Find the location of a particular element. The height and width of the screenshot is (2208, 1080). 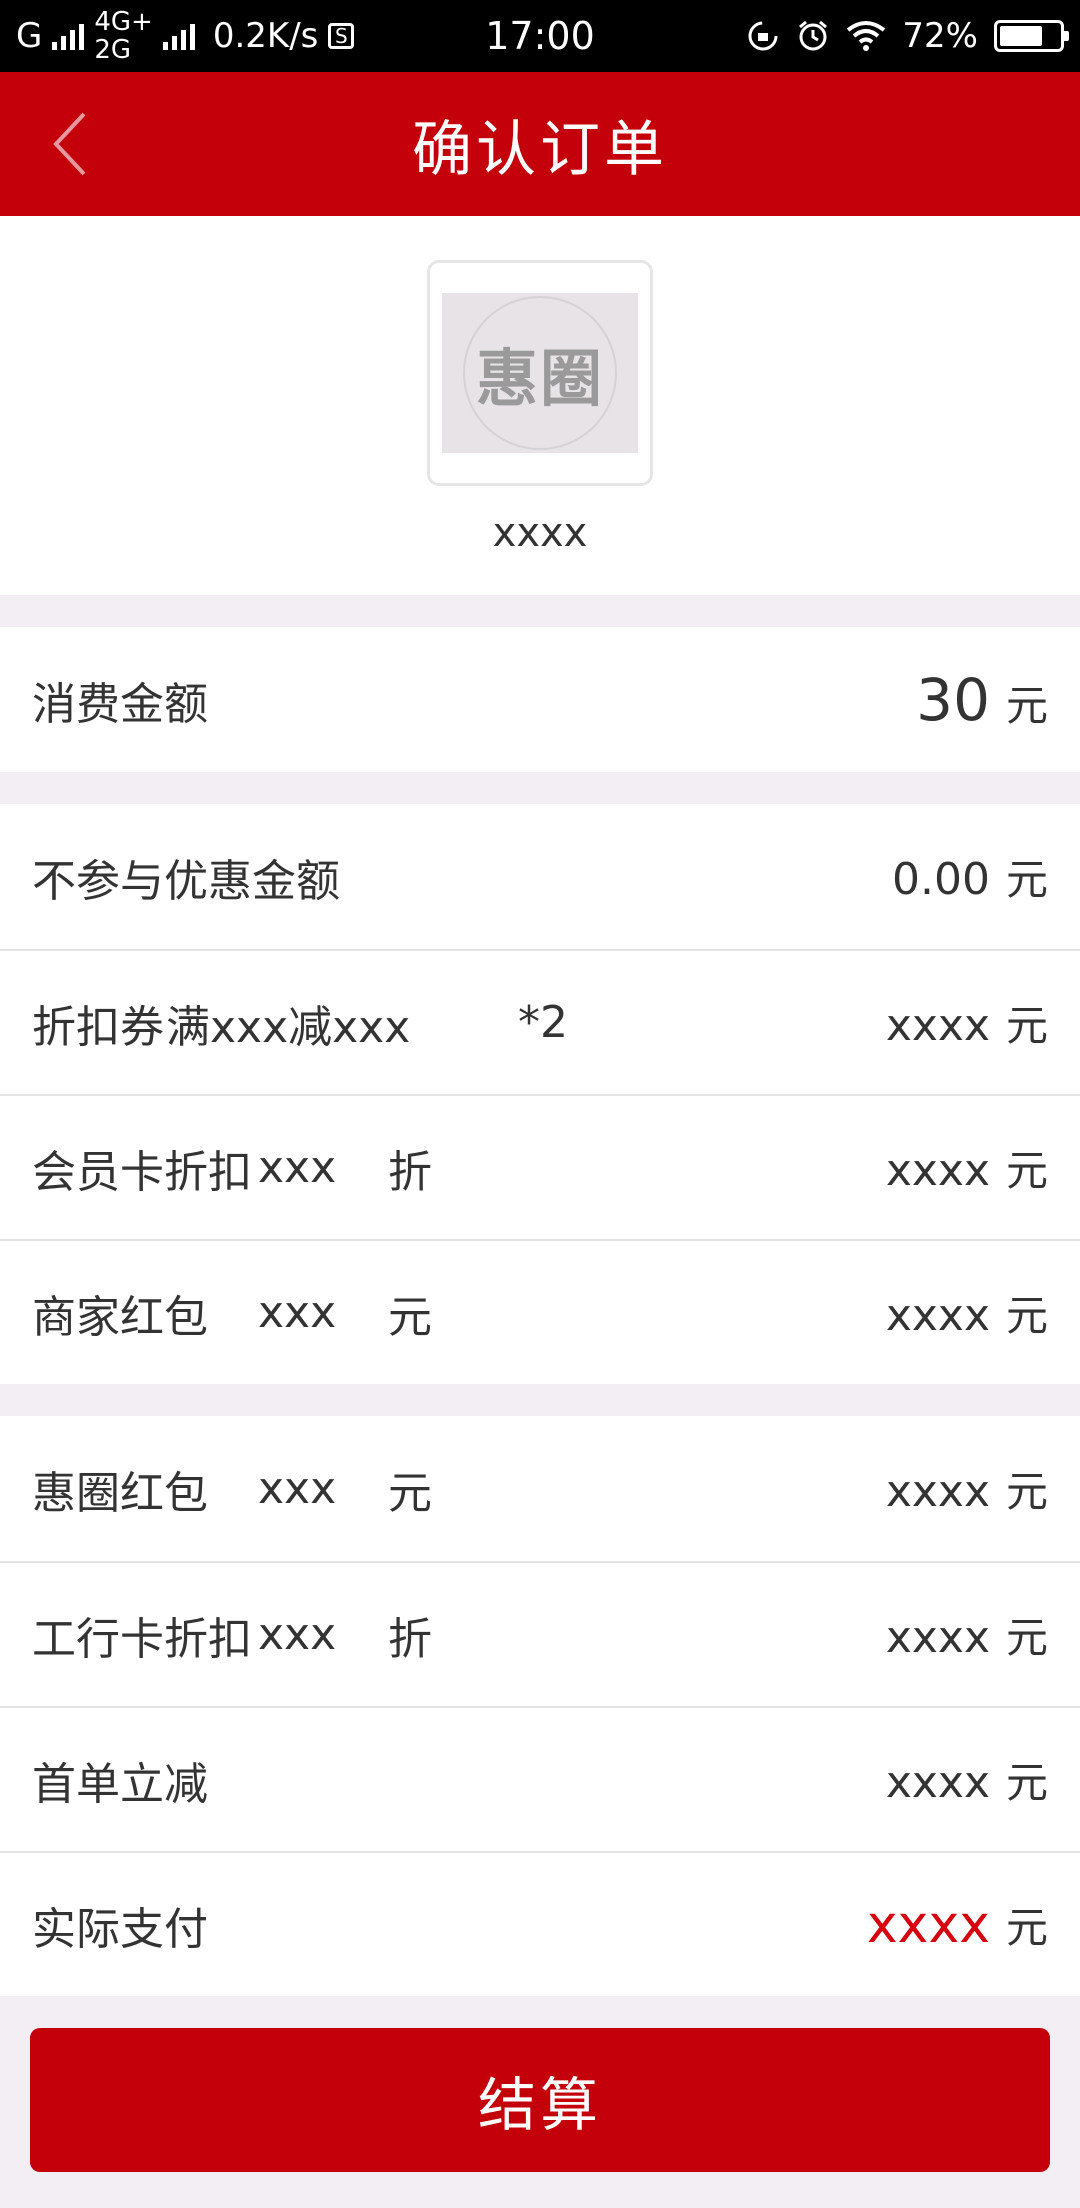

coupon-quantity: *2 is located at coordinates (543, 1022).